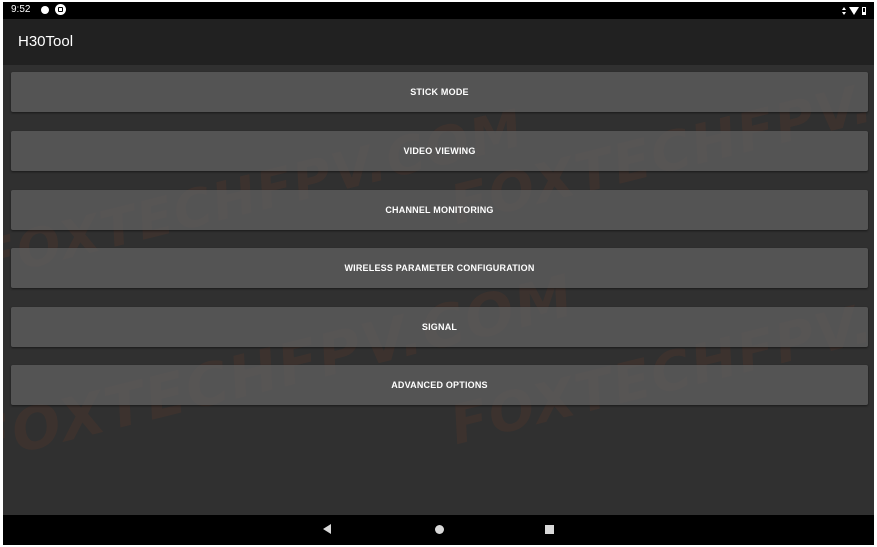  What do you see at coordinates (60, 9) in the screenshot?
I see `notification-icon` at bounding box center [60, 9].